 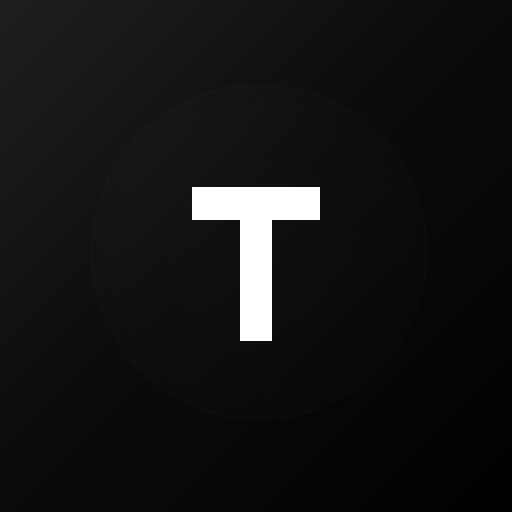 I want to click on letter-t-stem, so click(x=256, y=264).